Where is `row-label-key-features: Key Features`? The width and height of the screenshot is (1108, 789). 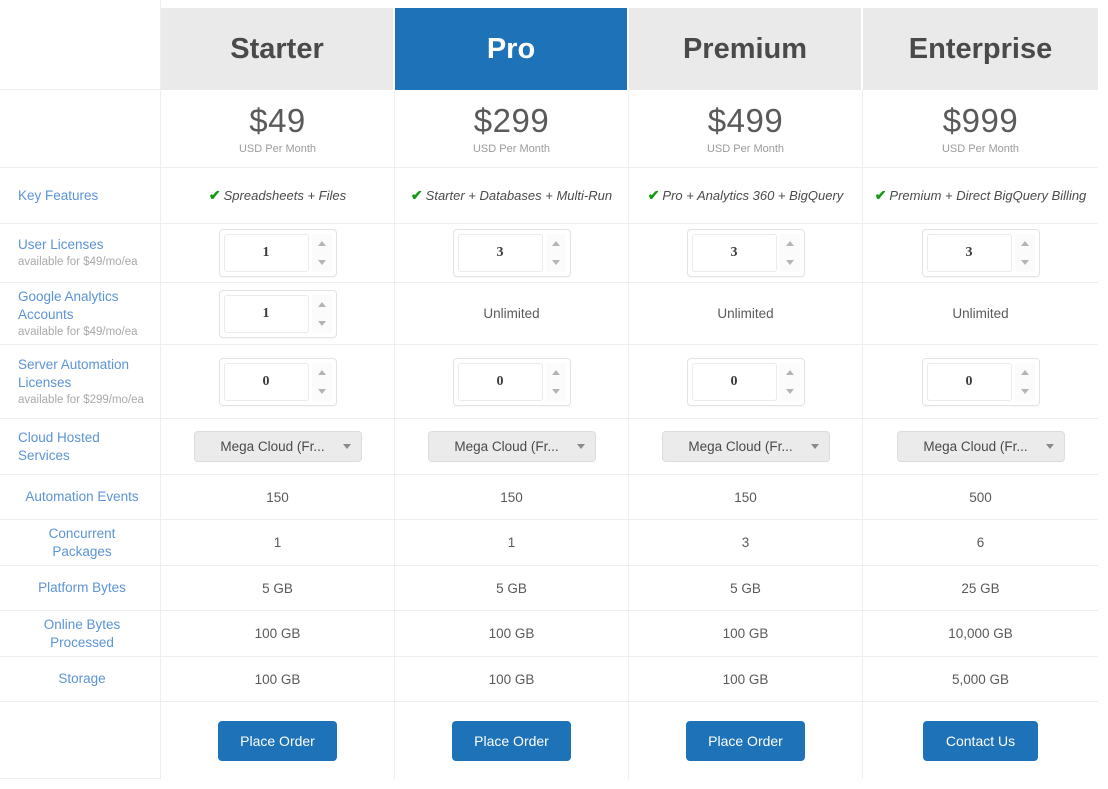 row-label-key-features: Key Features is located at coordinates (80, 196).